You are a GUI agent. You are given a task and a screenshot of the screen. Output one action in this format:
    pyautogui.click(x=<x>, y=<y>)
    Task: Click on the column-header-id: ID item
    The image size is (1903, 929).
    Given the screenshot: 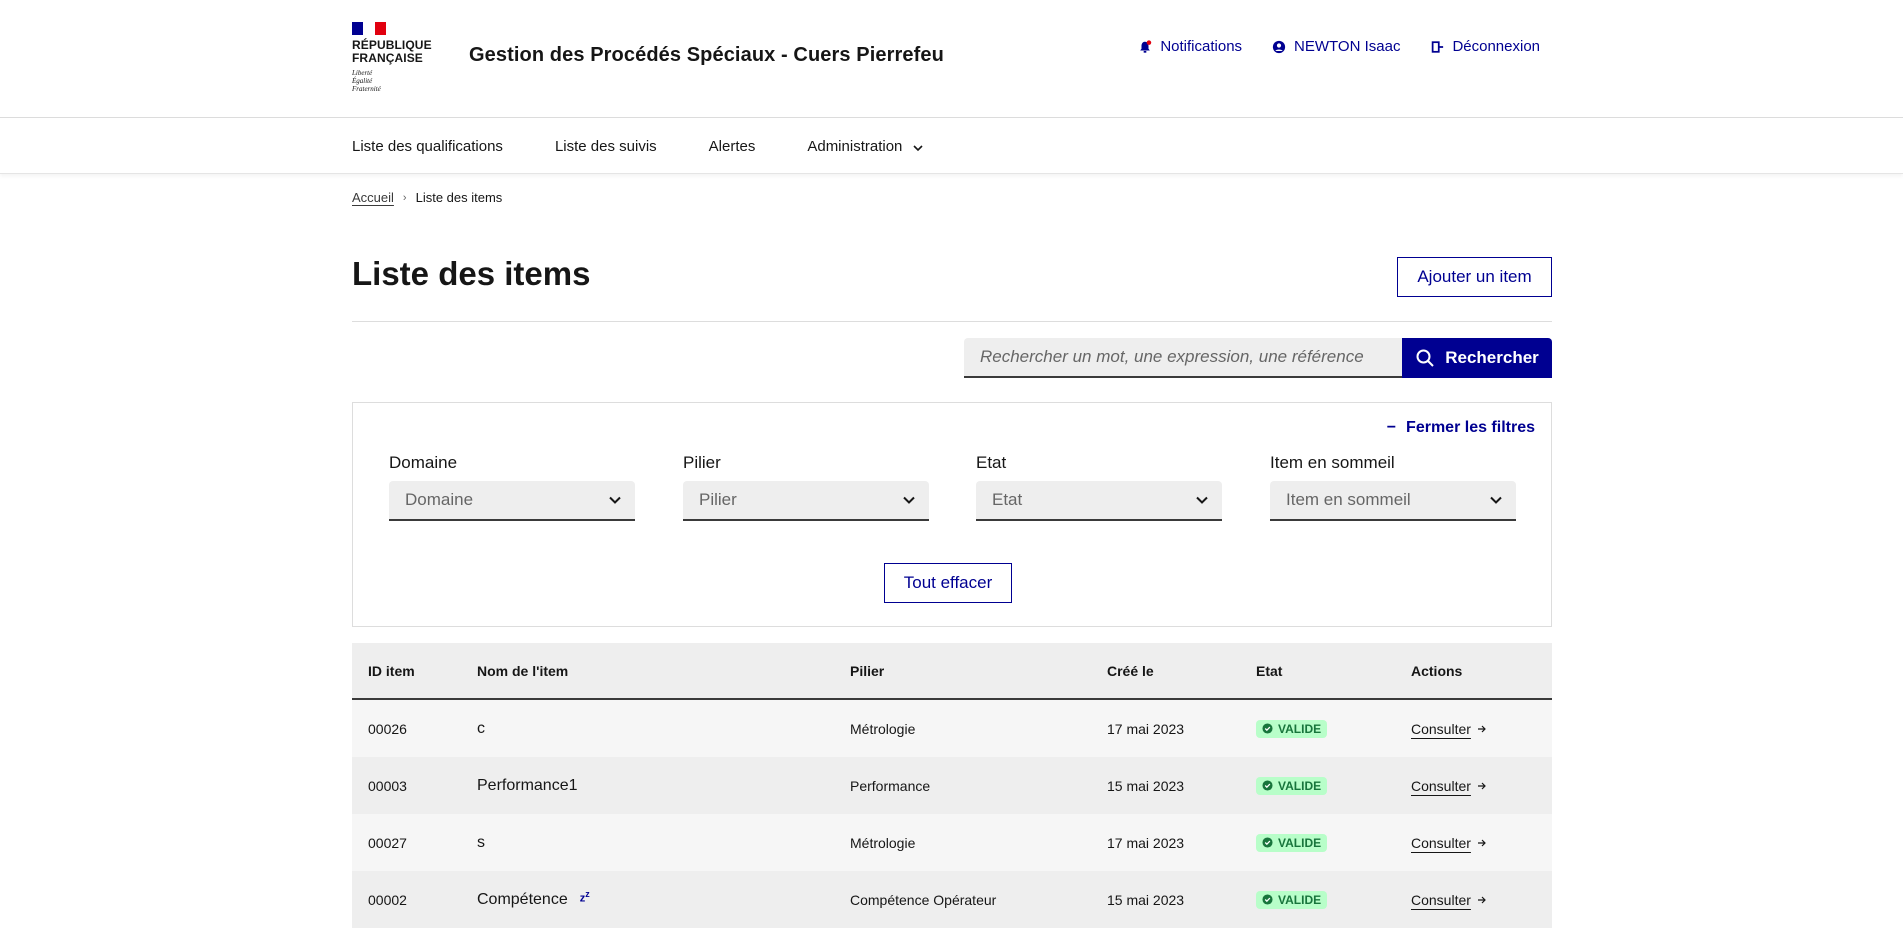 What is the action you would take?
    pyautogui.click(x=391, y=671)
    